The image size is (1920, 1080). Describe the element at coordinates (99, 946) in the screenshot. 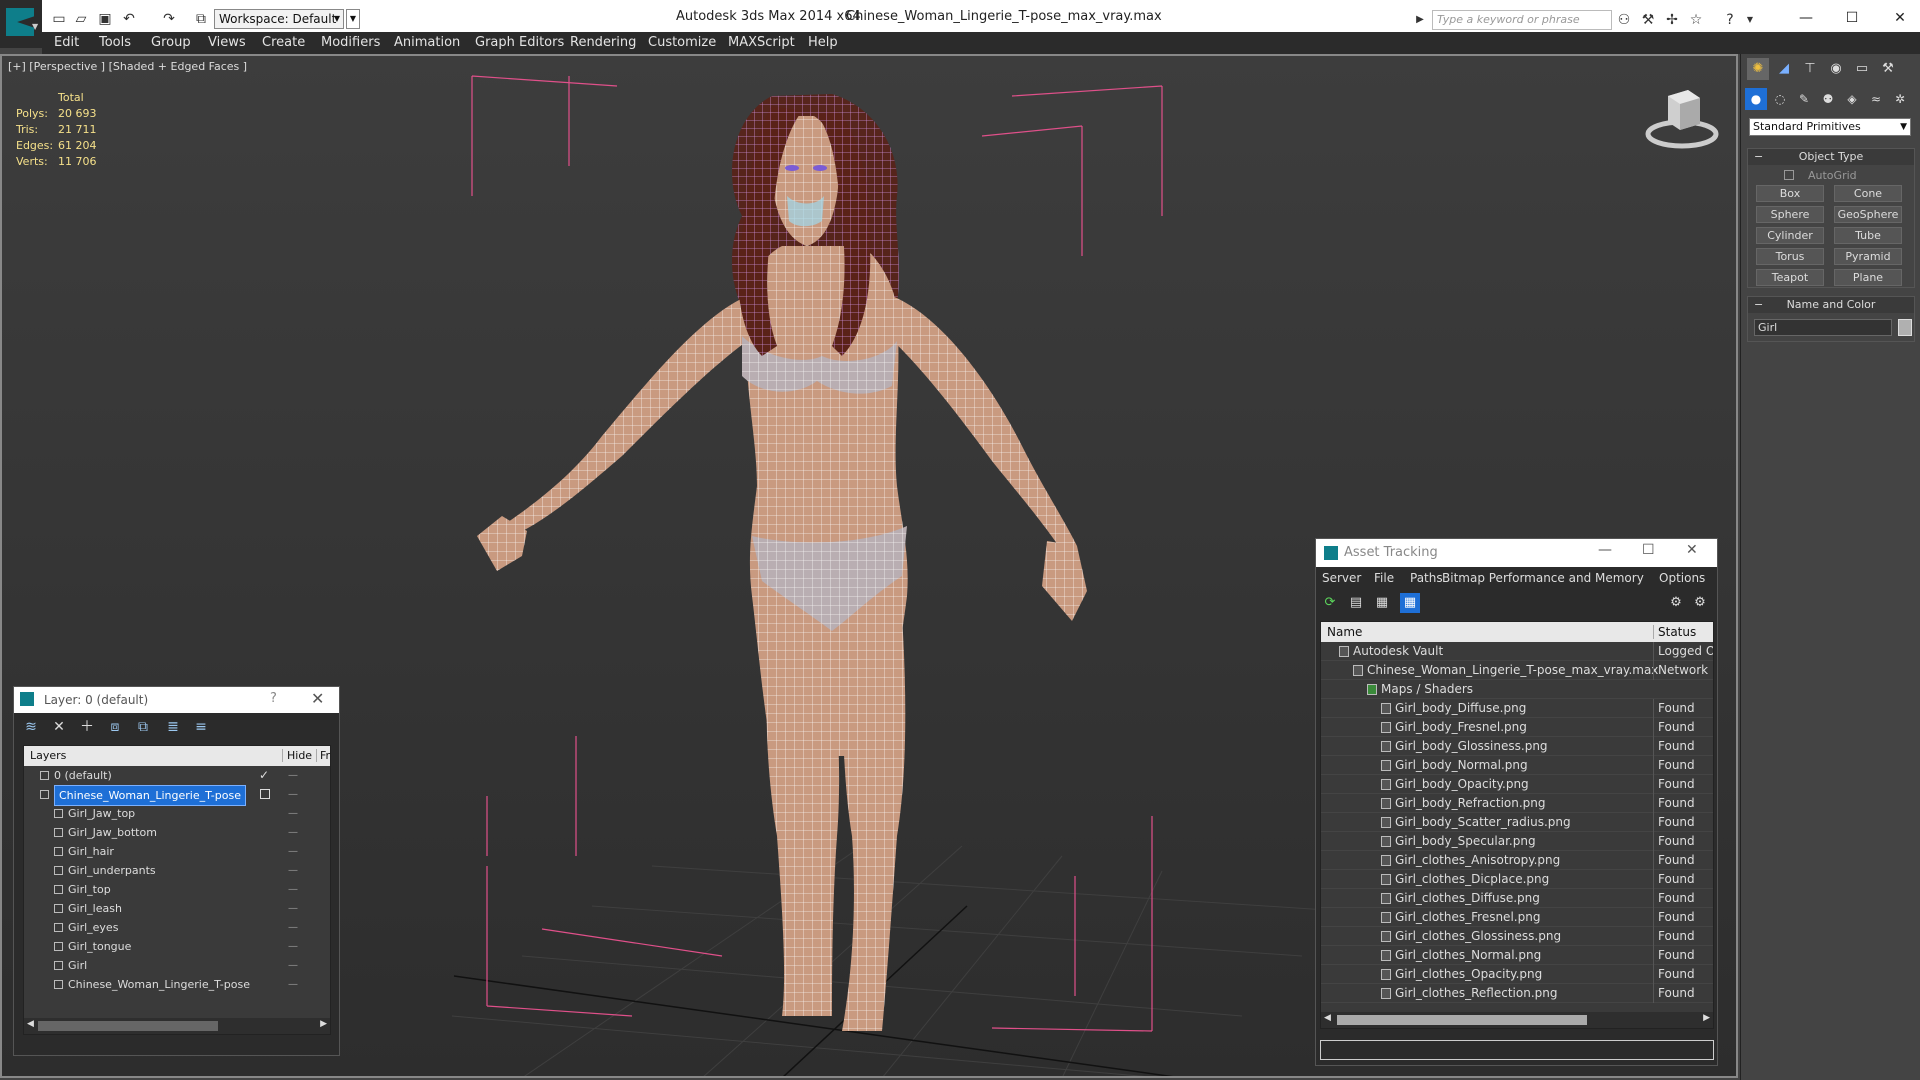

I see `layer-name: Girl_tongue` at that location.